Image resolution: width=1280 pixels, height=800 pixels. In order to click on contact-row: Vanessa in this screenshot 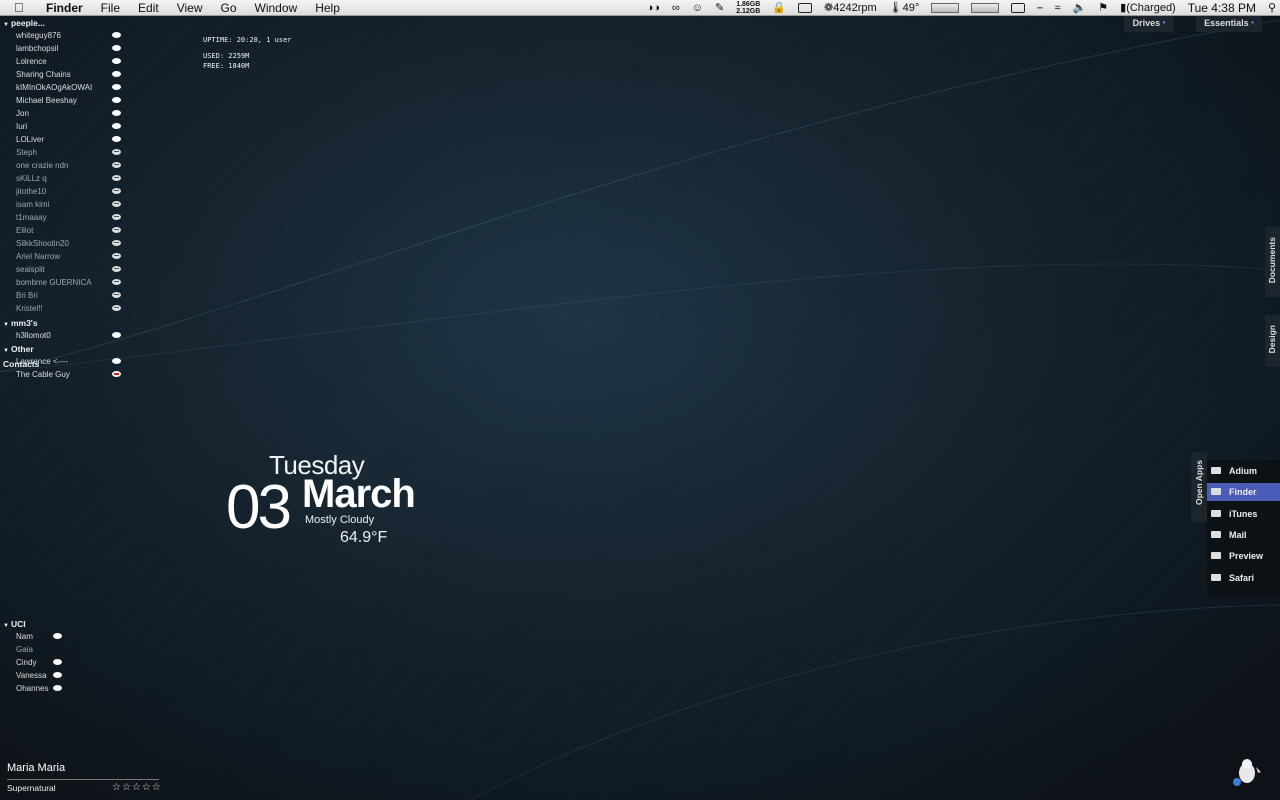, I will do `click(41, 675)`.